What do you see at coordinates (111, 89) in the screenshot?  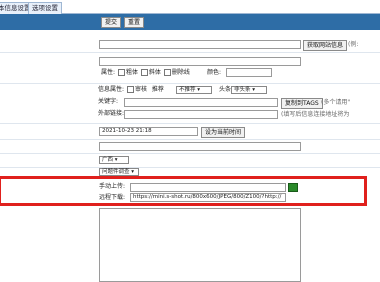 I see `info-attr-label: 信息属性:` at bounding box center [111, 89].